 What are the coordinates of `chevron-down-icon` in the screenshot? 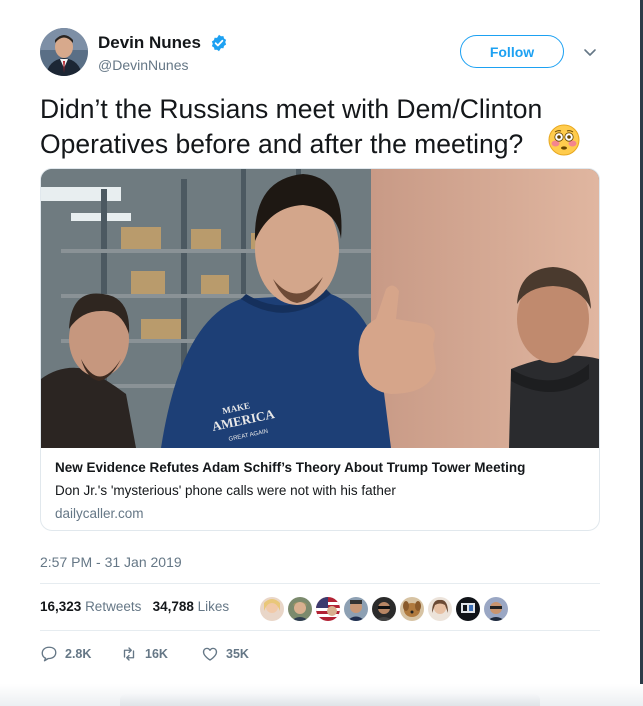 It's located at (590, 52).